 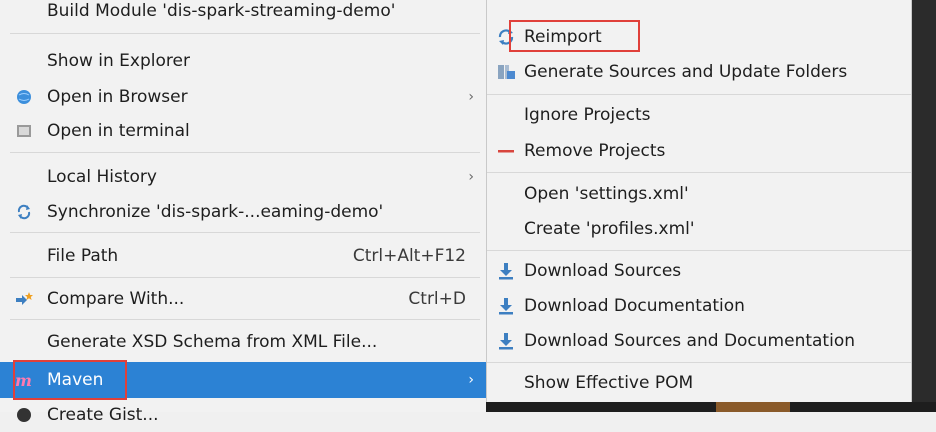 What do you see at coordinates (506, 72) in the screenshot?
I see `generate-sources-icon` at bounding box center [506, 72].